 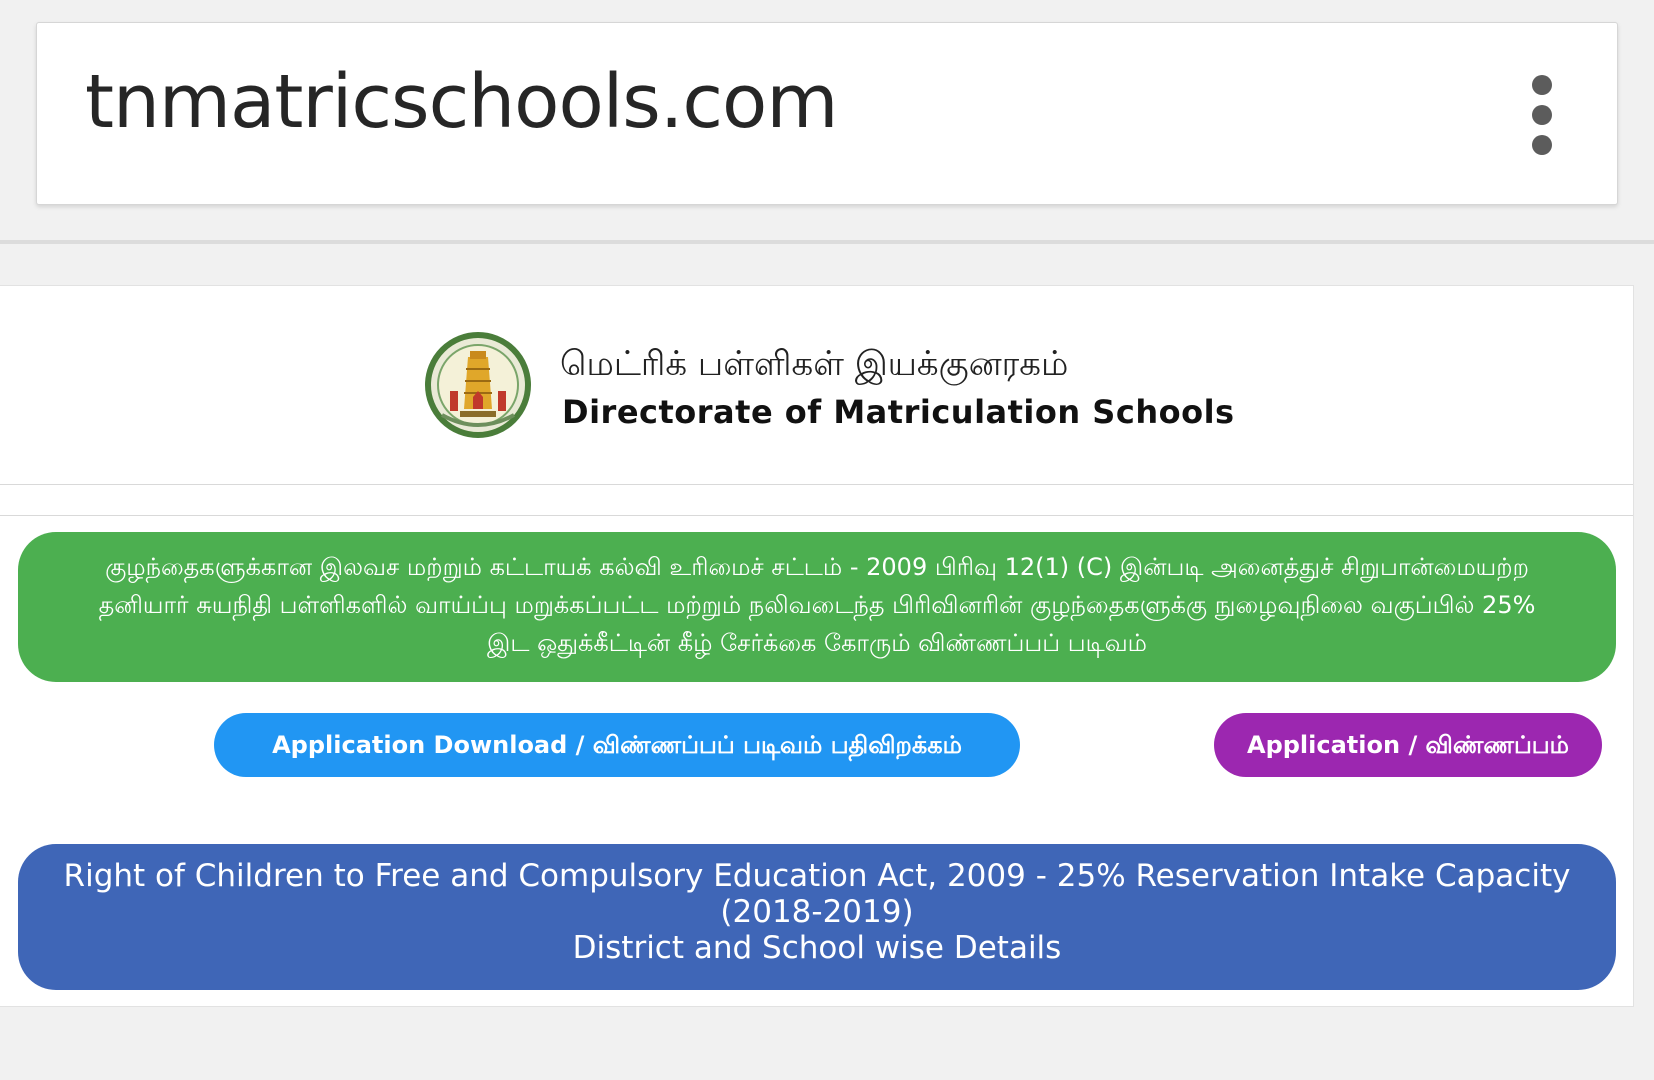 I want to click on url-text: tnmatricschools.com, so click(x=461, y=102).